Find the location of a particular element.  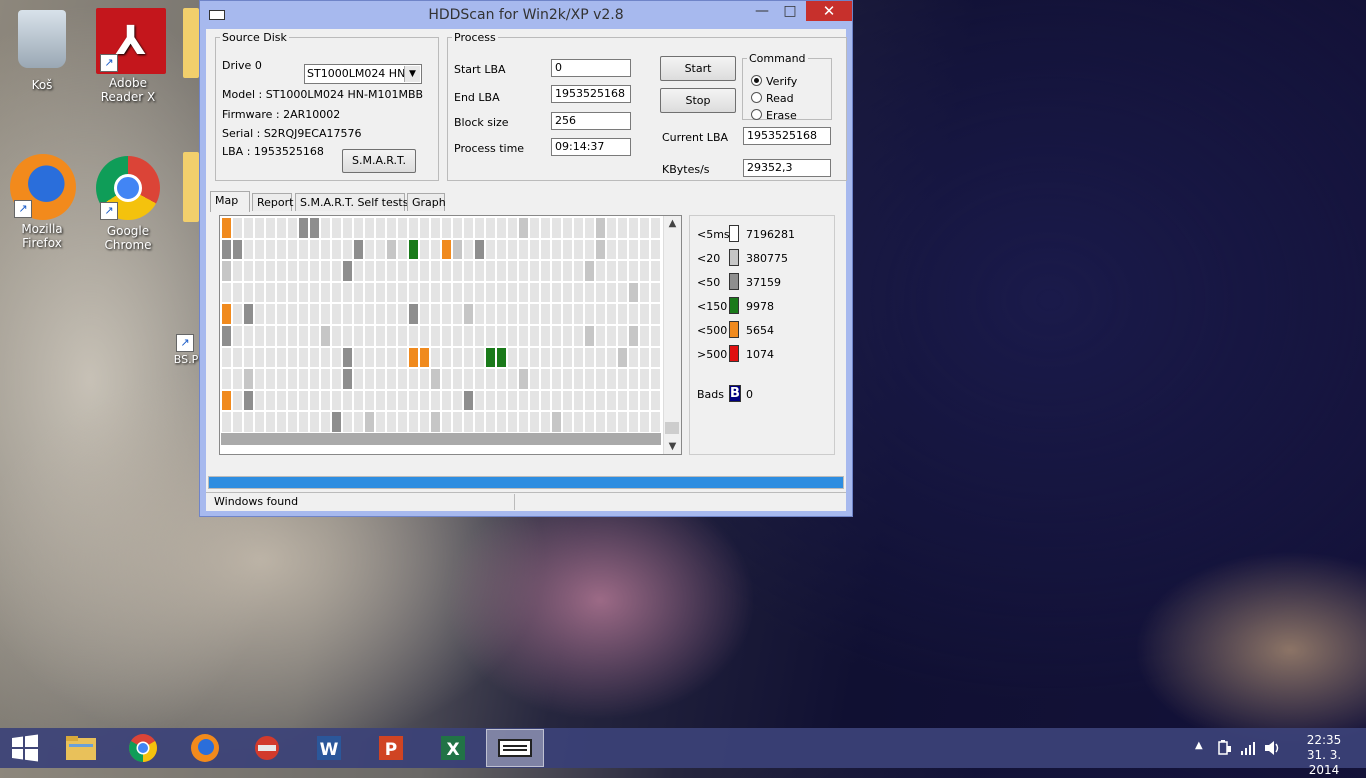

desktop-icon-firefox: ↗ Mozilla Firefox is located at coordinates (42, 202).